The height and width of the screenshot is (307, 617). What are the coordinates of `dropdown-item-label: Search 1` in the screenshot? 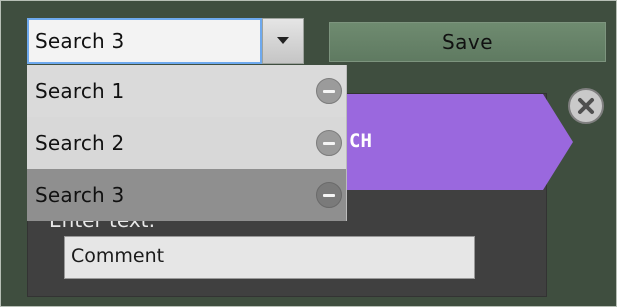 It's located at (80, 91).